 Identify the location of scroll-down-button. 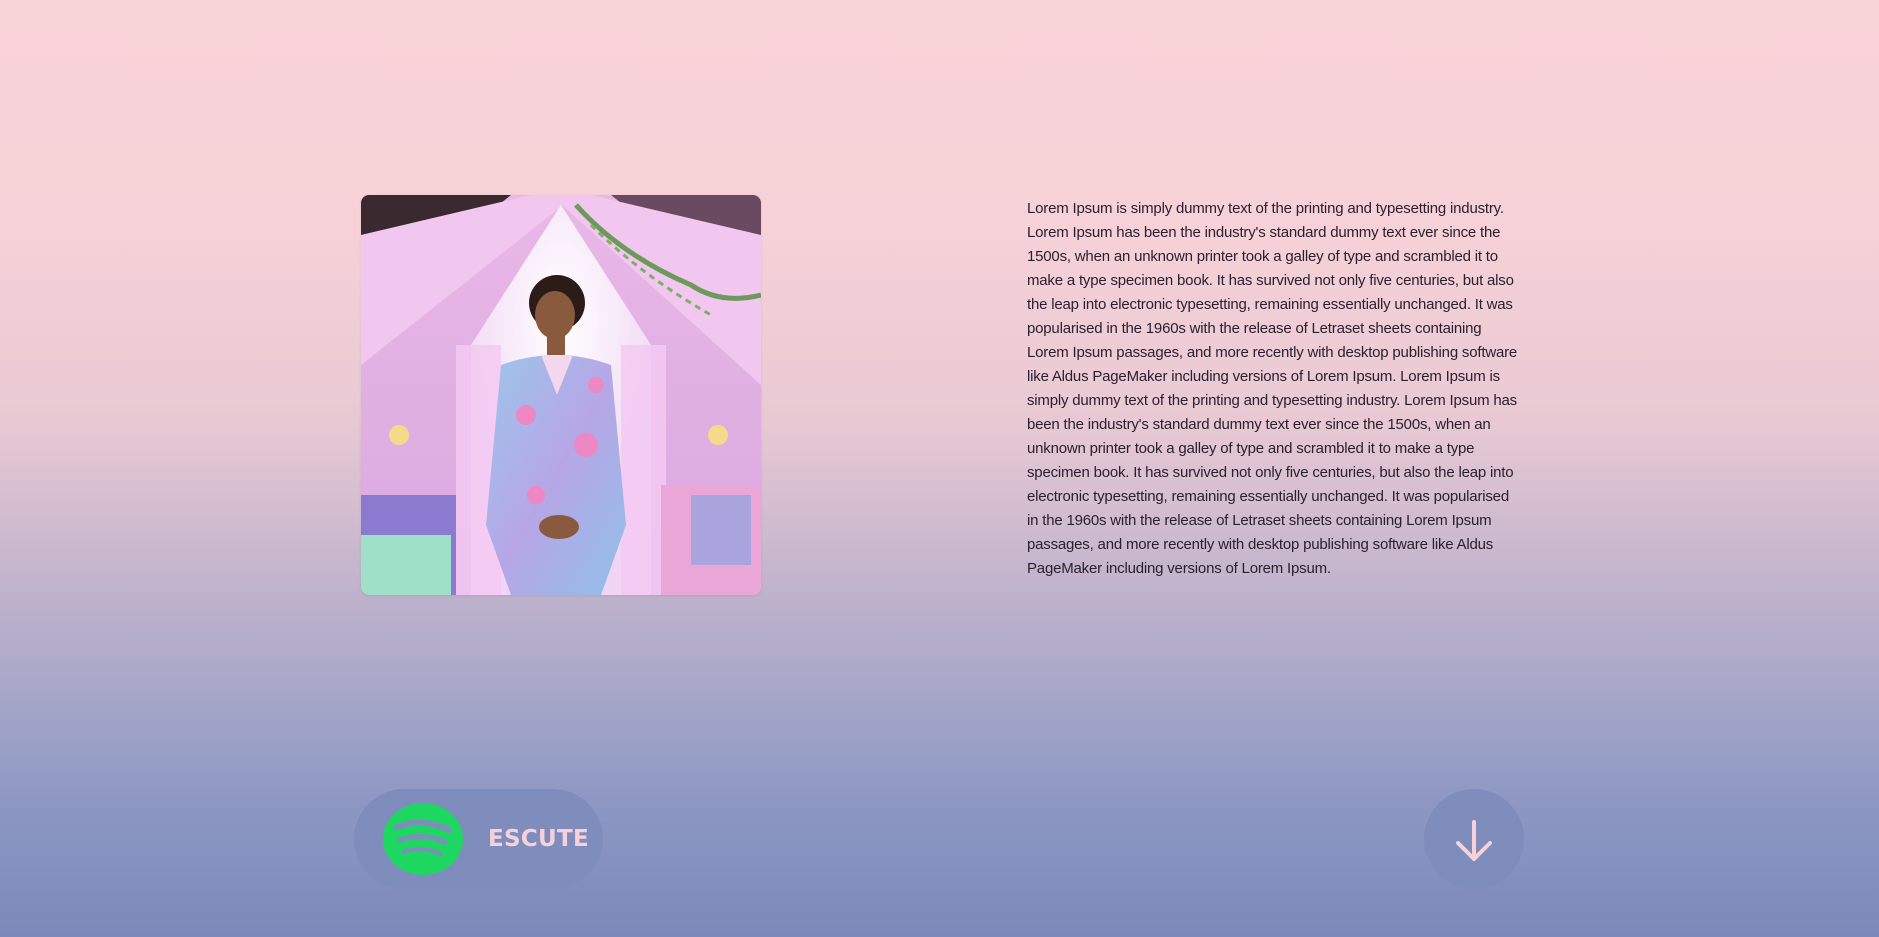
(1474, 839).